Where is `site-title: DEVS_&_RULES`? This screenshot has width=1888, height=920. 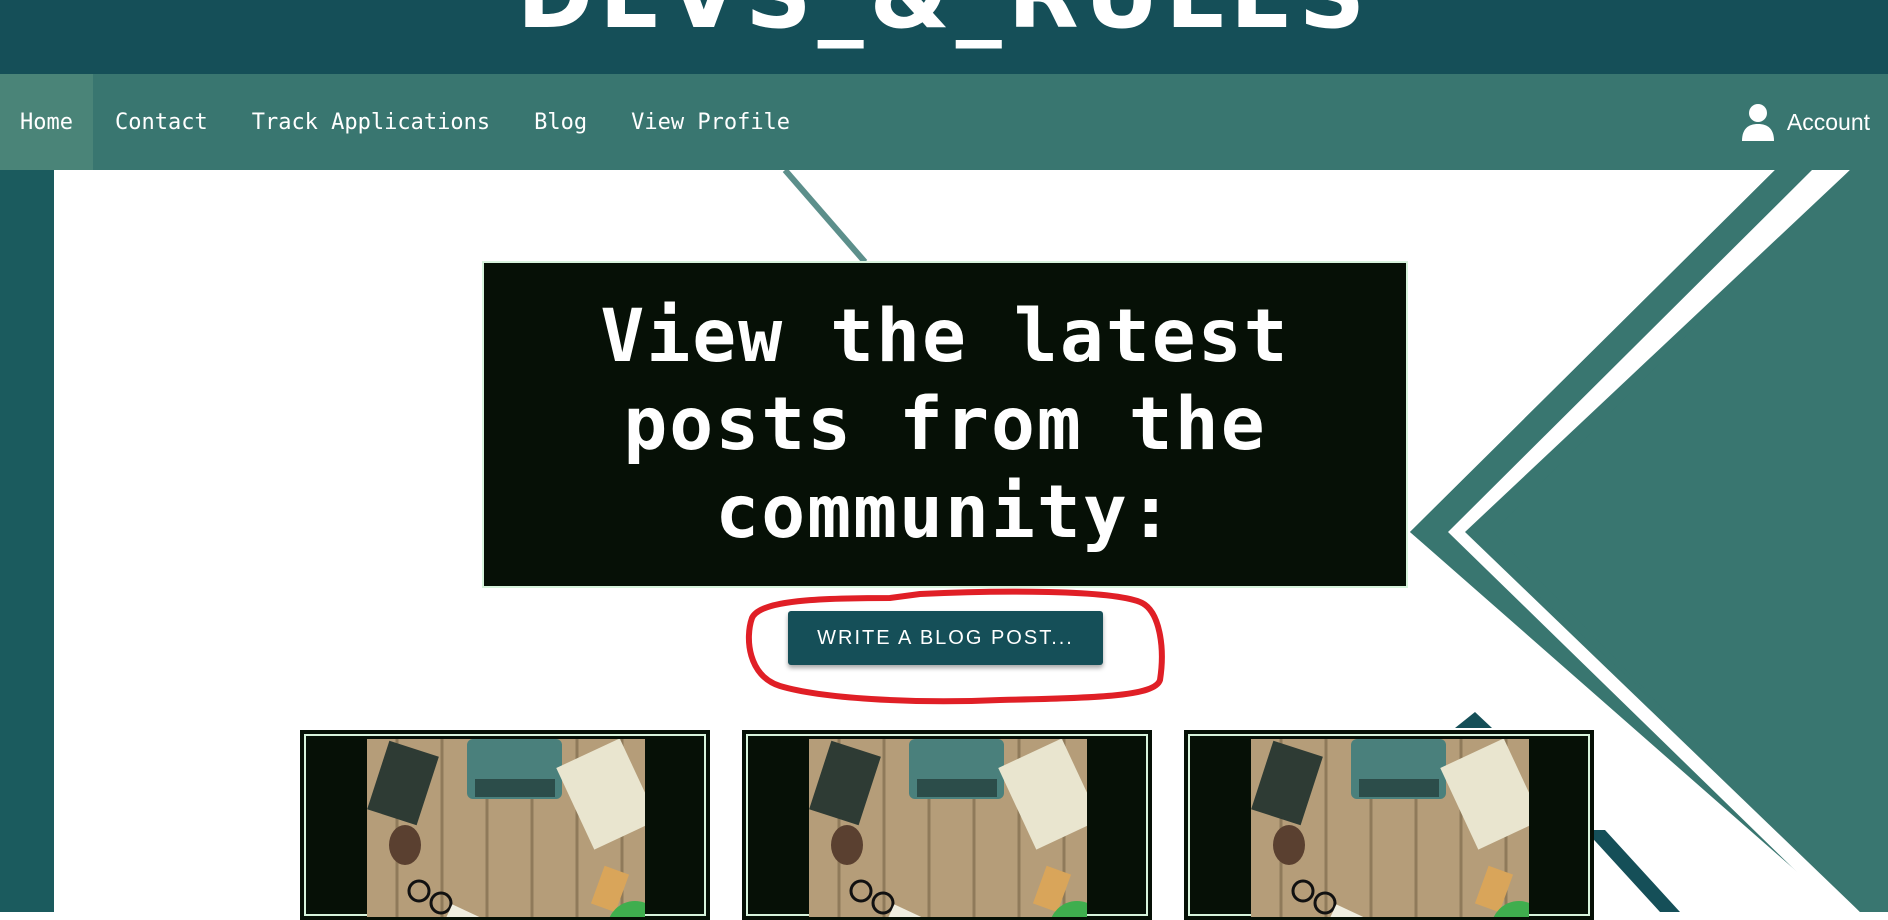
site-title: DEVS_&_RULES is located at coordinates (944, 24).